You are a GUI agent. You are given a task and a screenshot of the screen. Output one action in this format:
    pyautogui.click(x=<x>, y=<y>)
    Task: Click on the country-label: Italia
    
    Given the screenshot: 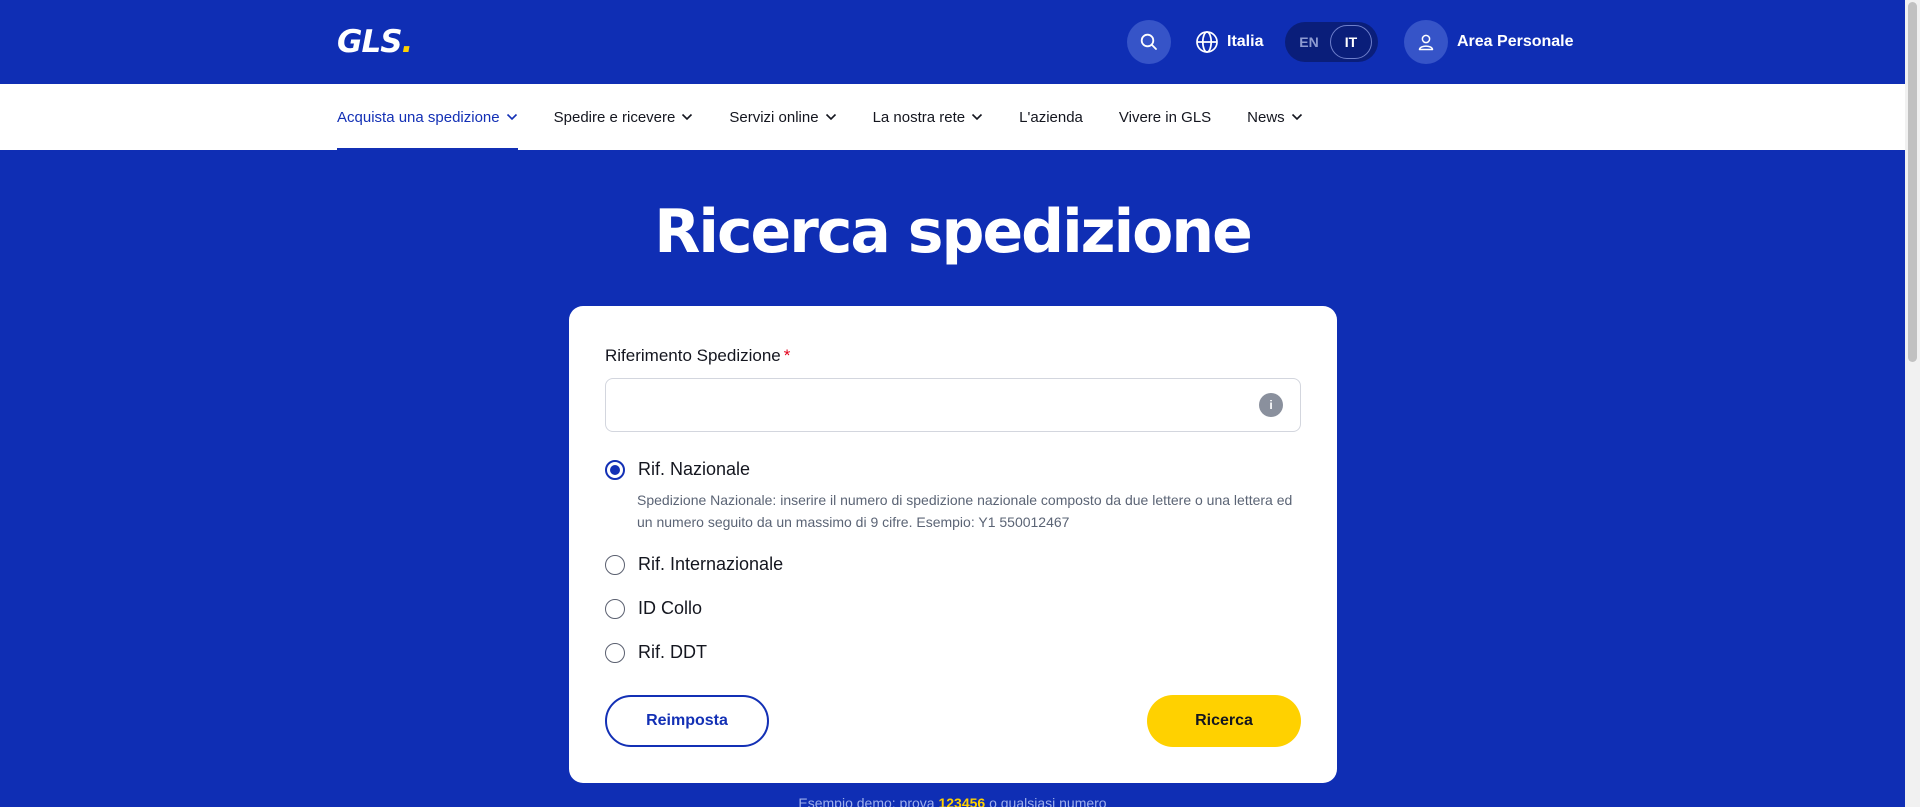 What is the action you would take?
    pyautogui.click(x=1245, y=41)
    